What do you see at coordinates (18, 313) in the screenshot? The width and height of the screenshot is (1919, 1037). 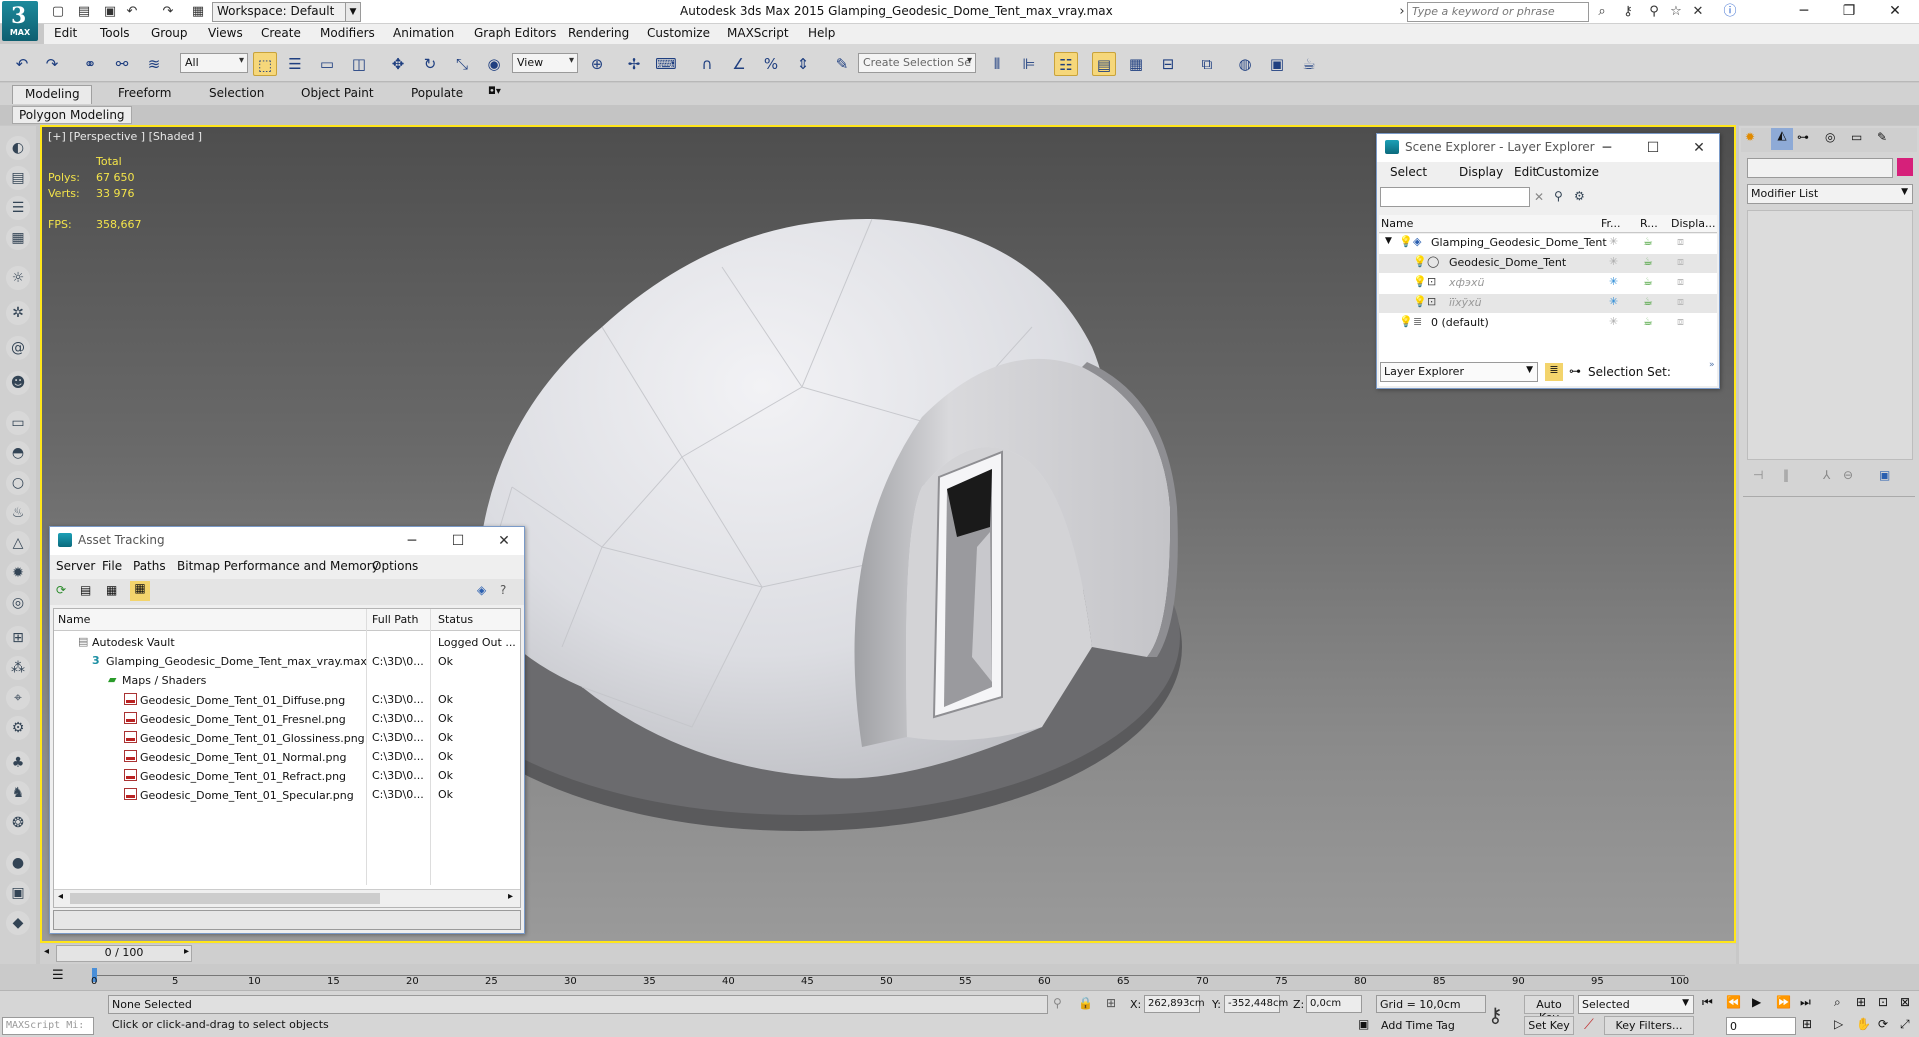 I see `creature-tool-icon: ✲` at bounding box center [18, 313].